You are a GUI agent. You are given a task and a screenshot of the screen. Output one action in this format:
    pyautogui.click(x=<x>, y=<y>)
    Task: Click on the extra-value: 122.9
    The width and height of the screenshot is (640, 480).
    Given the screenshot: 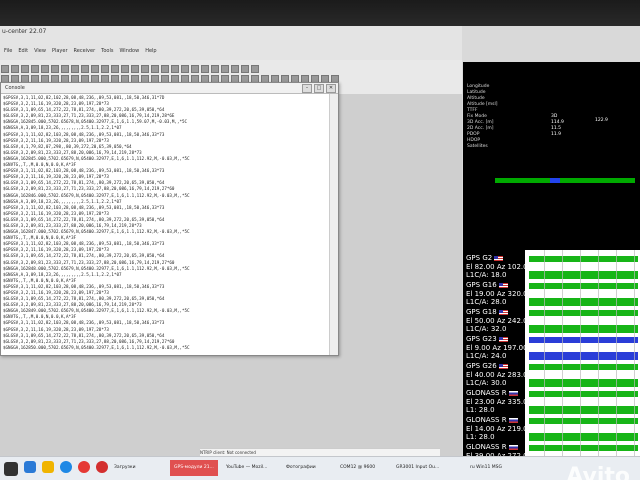 What is the action you would take?
    pyautogui.click(x=601, y=120)
    